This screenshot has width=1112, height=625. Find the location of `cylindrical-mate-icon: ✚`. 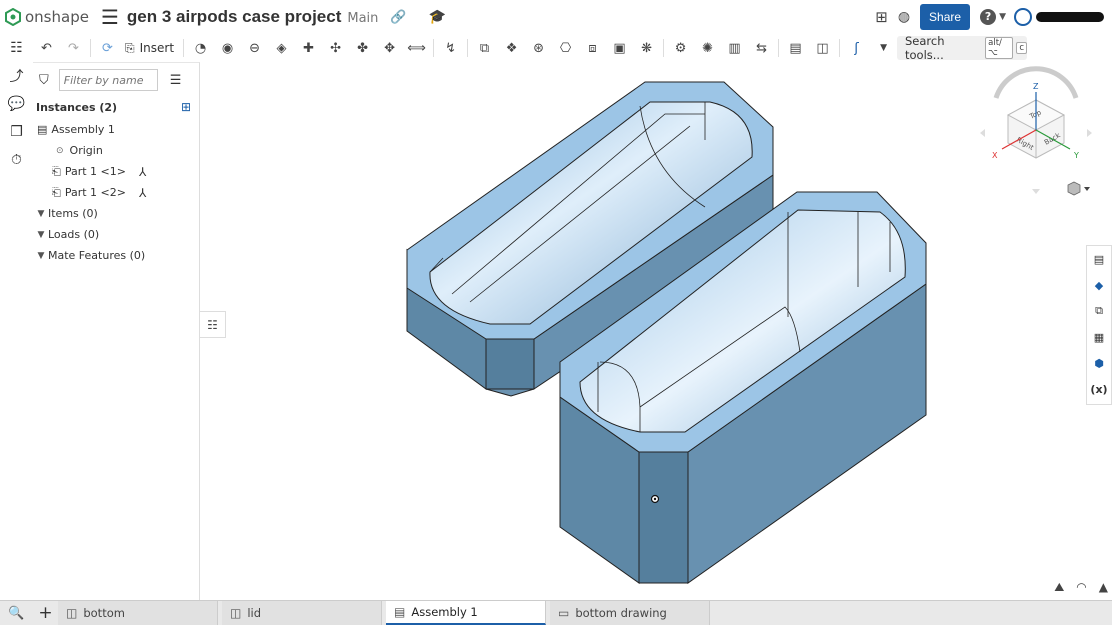

cylindrical-mate-icon: ✚ is located at coordinates (309, 48).